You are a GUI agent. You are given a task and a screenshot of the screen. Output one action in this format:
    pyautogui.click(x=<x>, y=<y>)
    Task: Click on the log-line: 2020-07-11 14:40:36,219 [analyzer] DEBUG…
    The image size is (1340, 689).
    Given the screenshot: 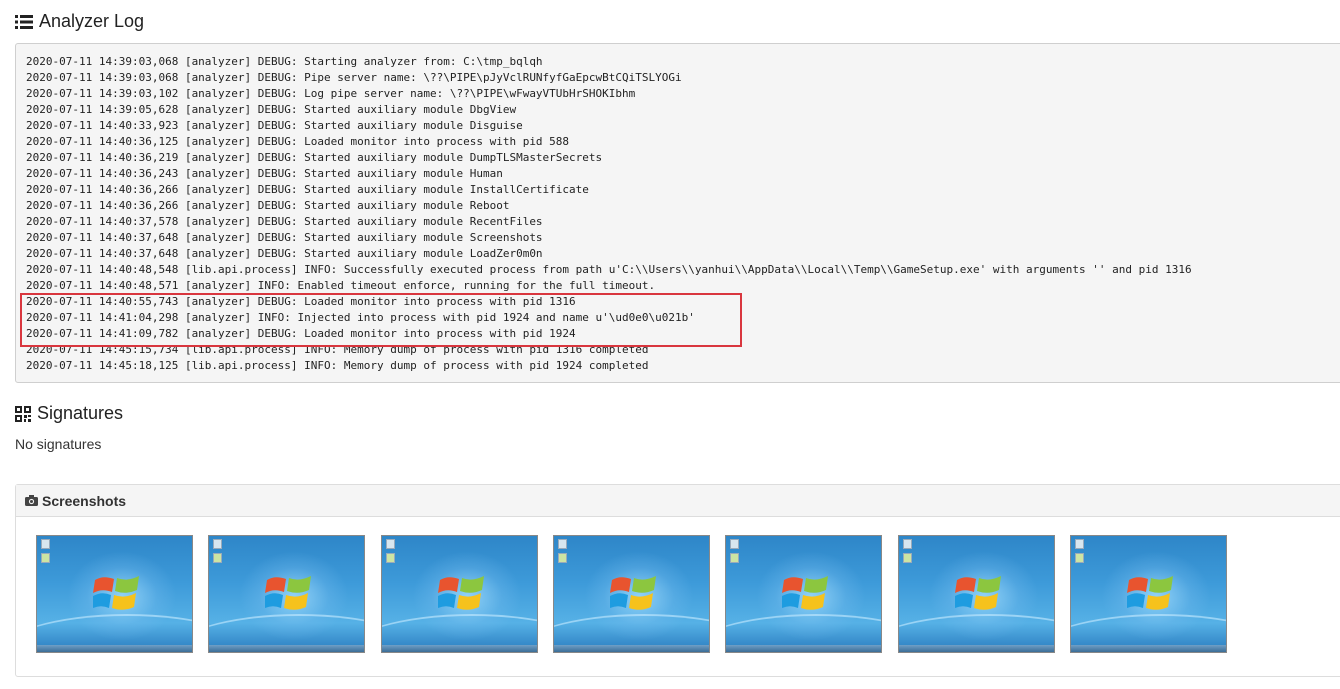 What is the action you would take?
    pyautogui.click(x=314, y=157)
    